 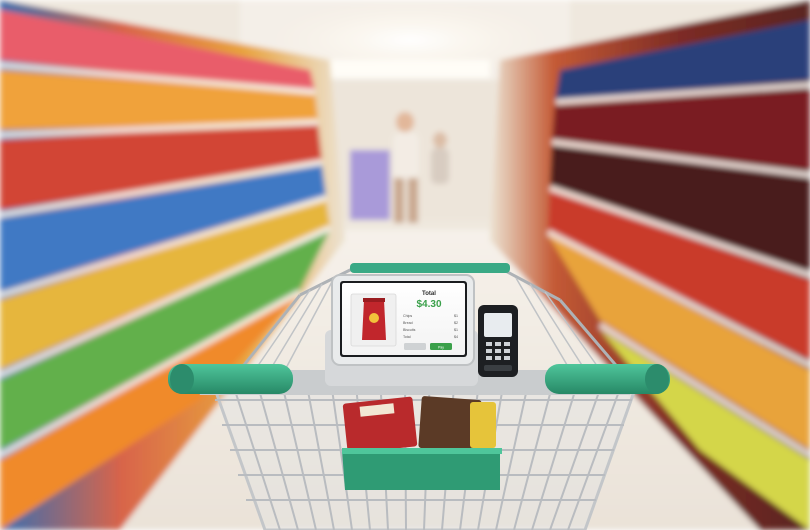 I want to click on pay-label: Pay, so click(x=441, y=347).